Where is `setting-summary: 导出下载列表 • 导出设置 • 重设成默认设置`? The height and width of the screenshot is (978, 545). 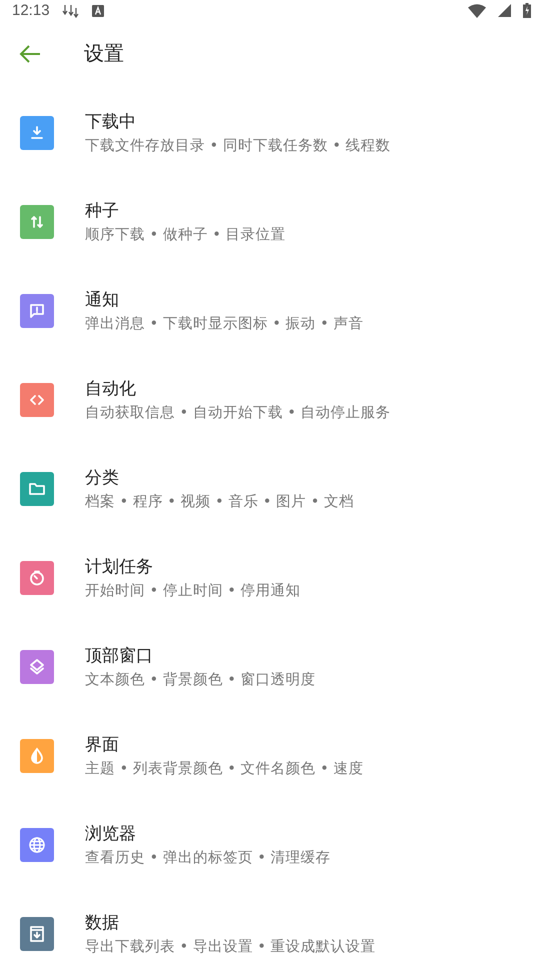 setting-summary: 导出下载列表 • 导出设置 • 重设成默认设置 is located at coordinates (230, 947).